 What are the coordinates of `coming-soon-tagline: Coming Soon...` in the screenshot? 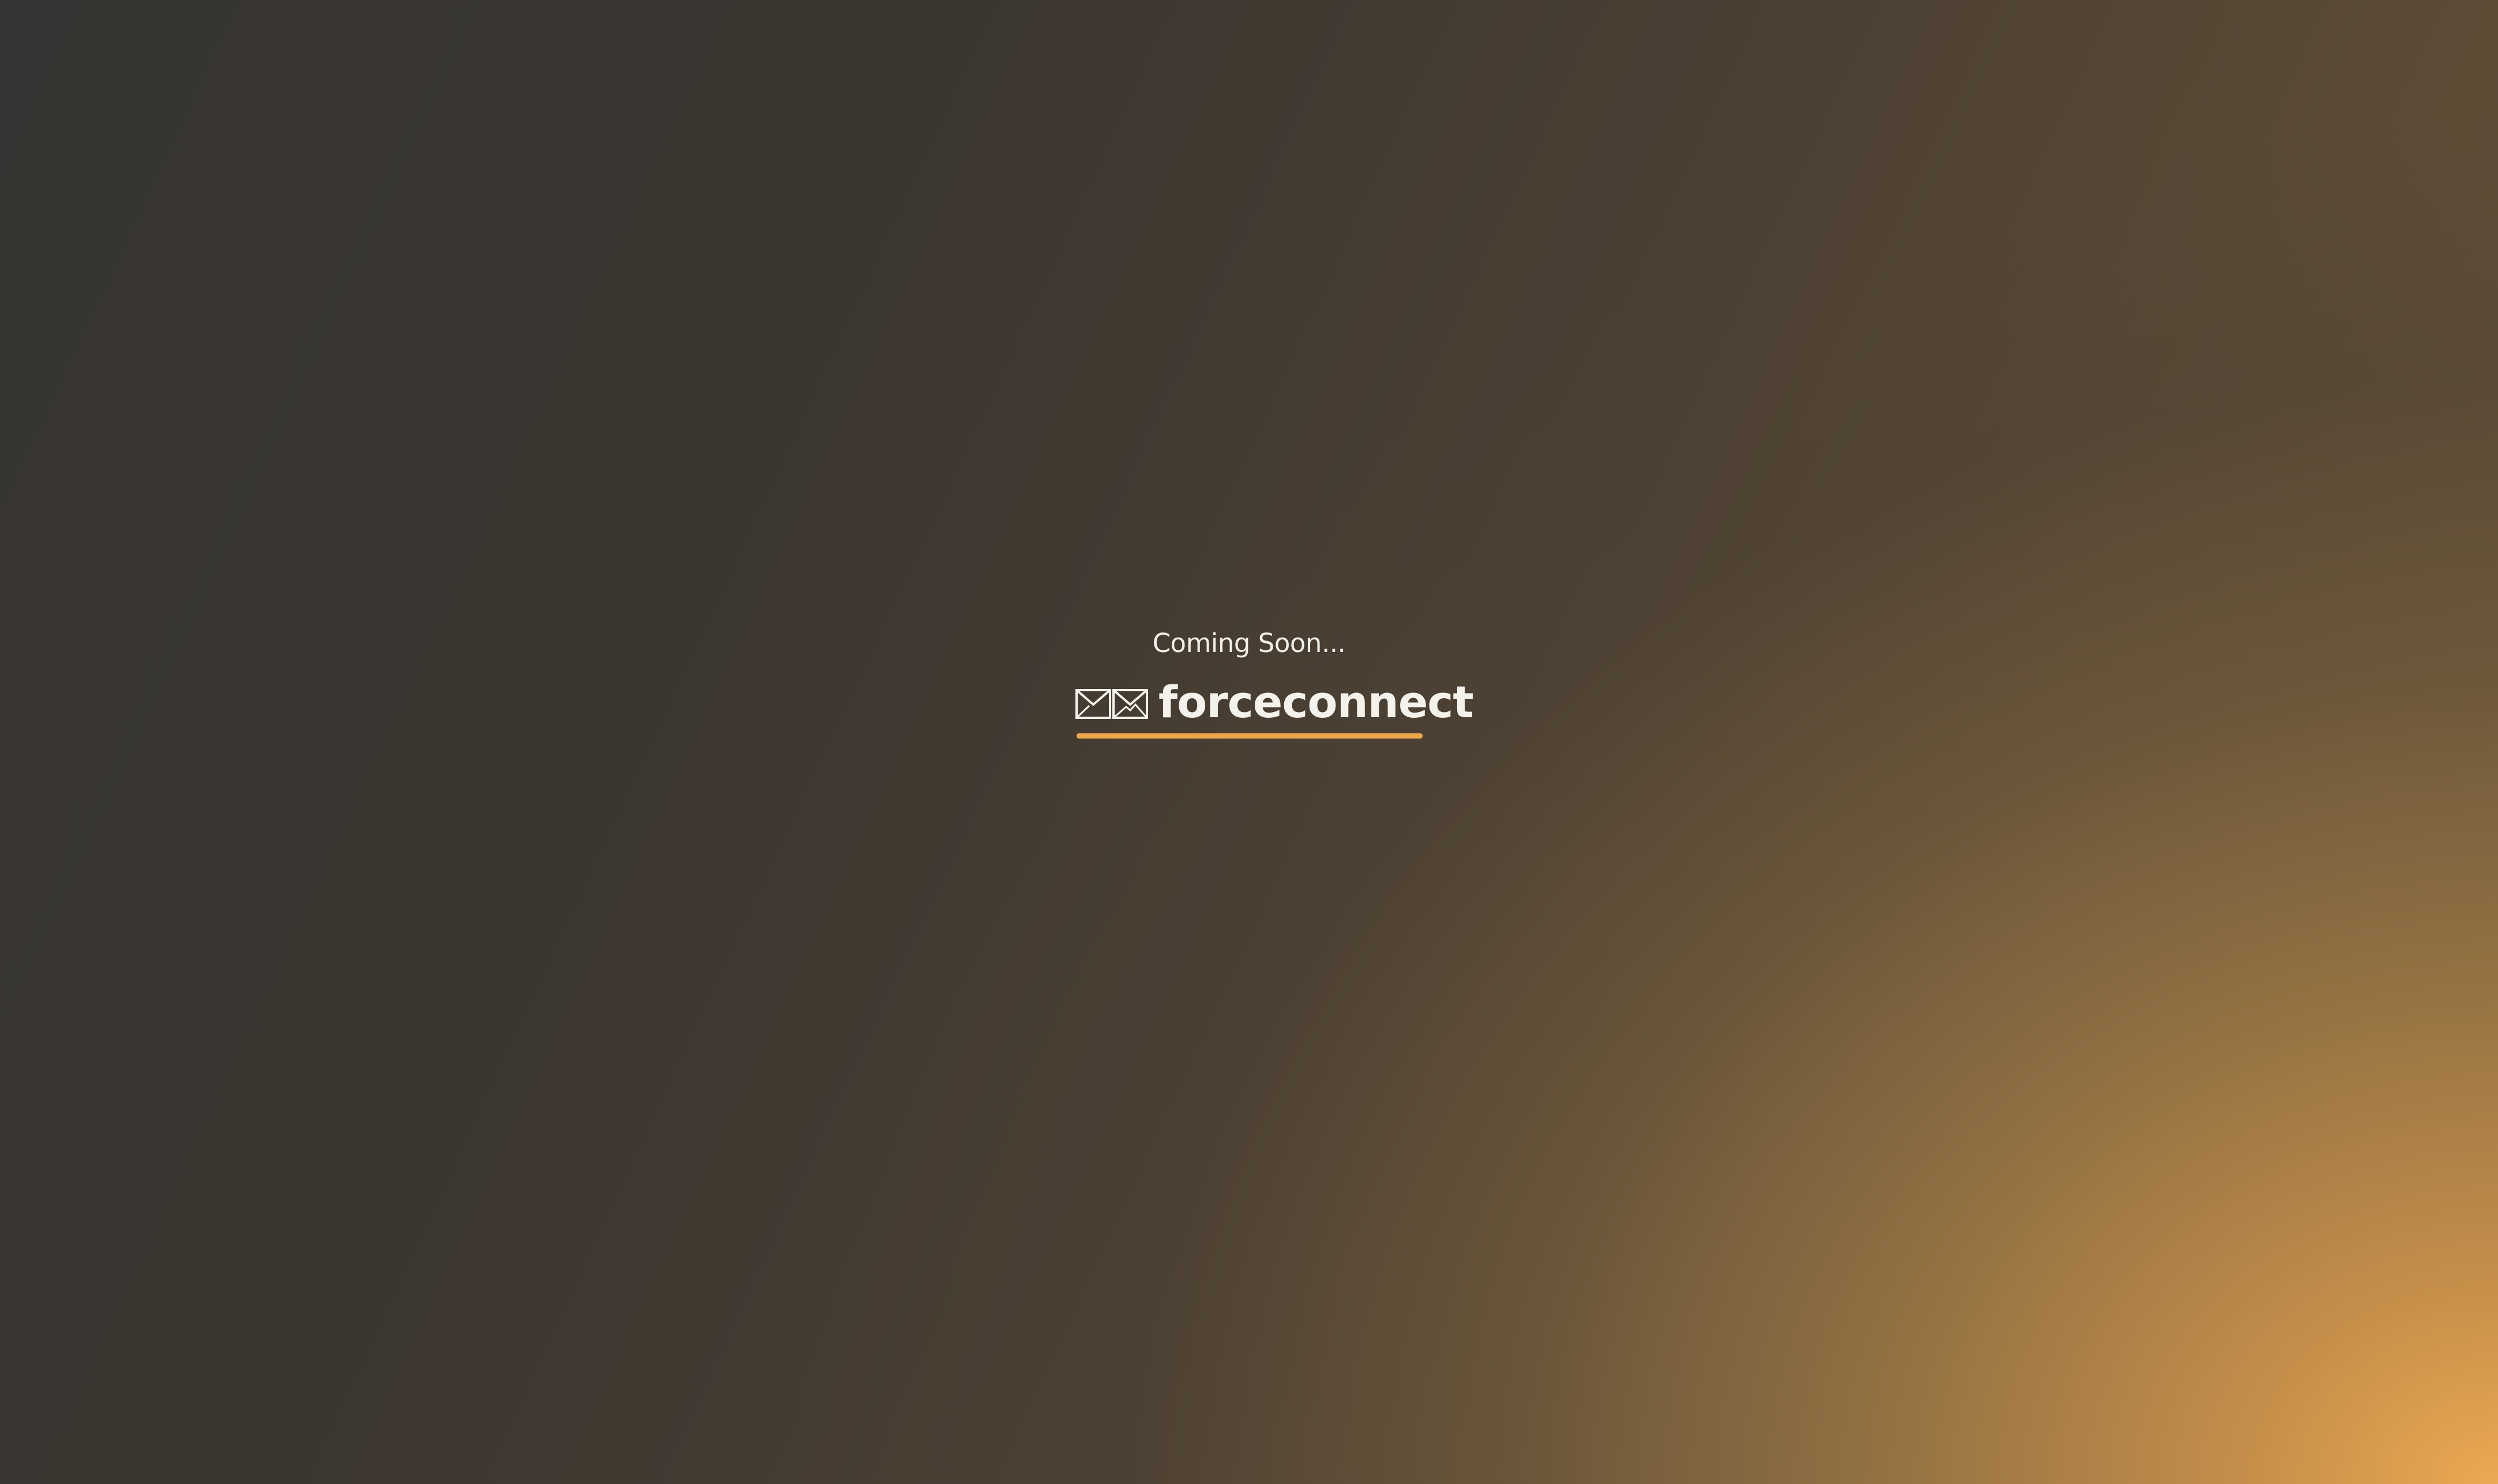 It's located at (1249, 643).